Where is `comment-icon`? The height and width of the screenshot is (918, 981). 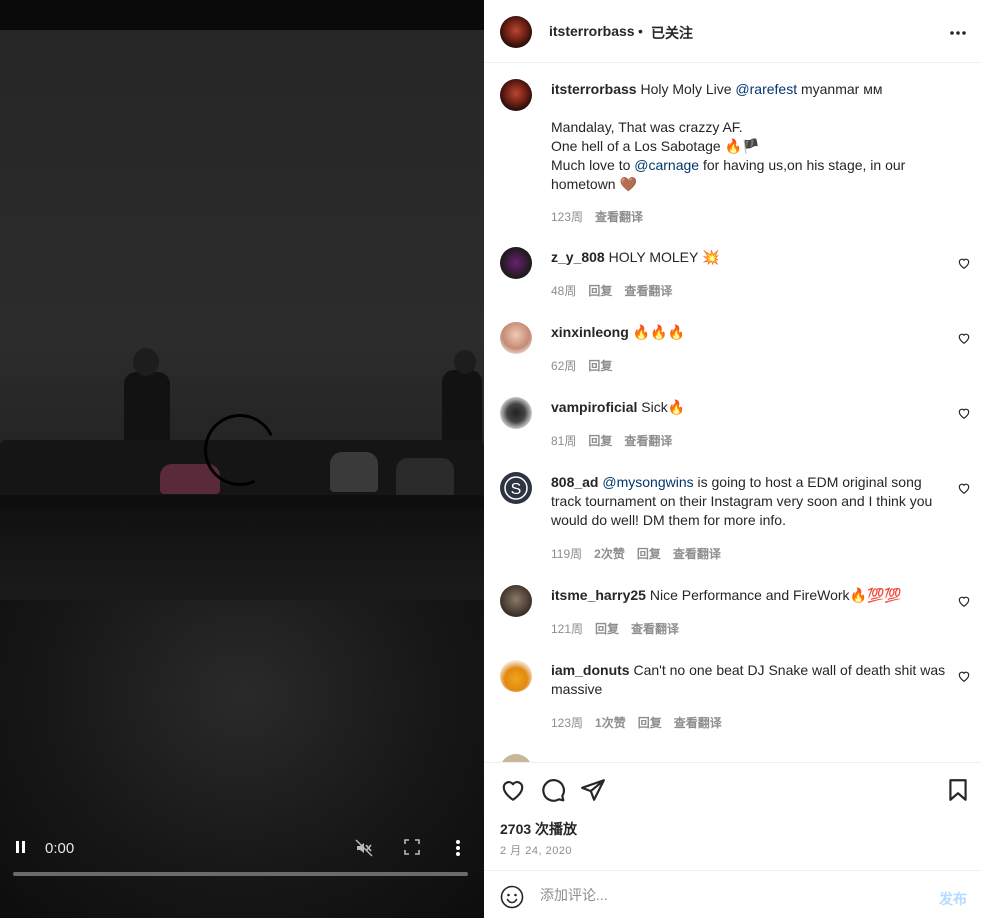 comment-icon is located at coordinates (553, 790).